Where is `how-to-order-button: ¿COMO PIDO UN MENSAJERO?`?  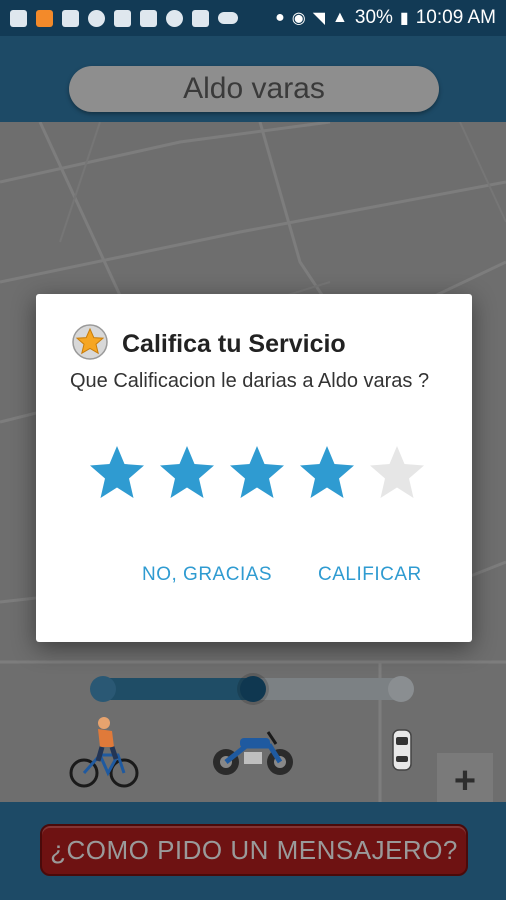
how-to-order-button: ¿COMO PIDO UN MENSAJERO? is located at coordinates (254, 850).